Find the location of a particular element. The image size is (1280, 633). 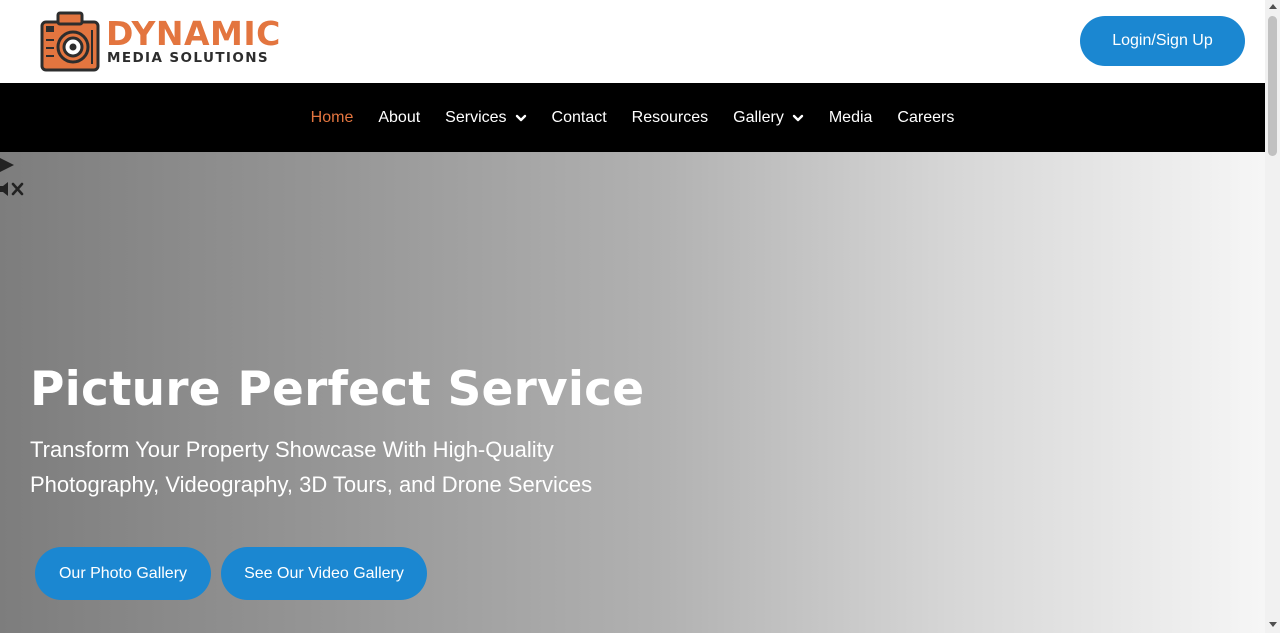

nav-item-about: About is located at coordinates (399, 118).